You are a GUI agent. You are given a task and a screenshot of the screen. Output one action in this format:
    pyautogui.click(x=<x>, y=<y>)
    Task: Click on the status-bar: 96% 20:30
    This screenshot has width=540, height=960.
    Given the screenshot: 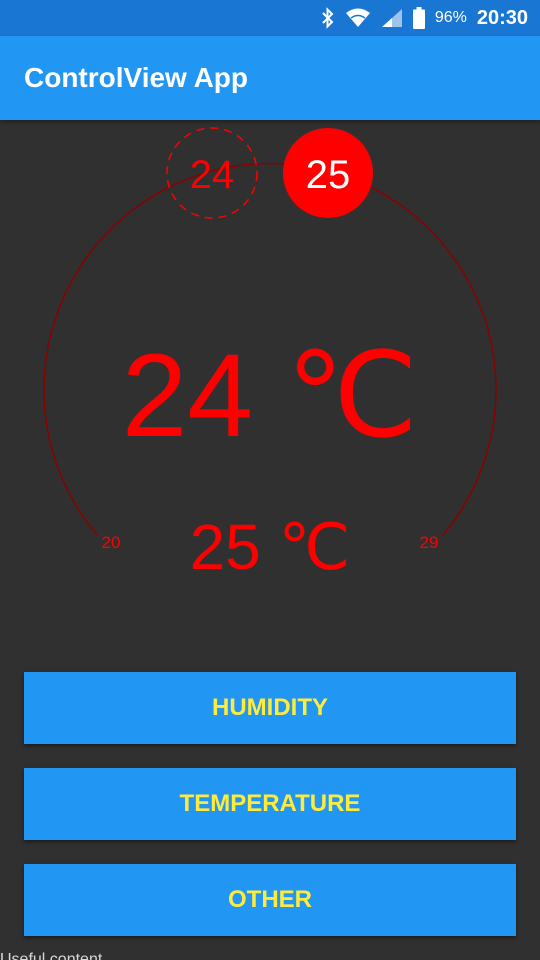 What is the action you would take?
    pyautogui.click(x=270, y=18)
    